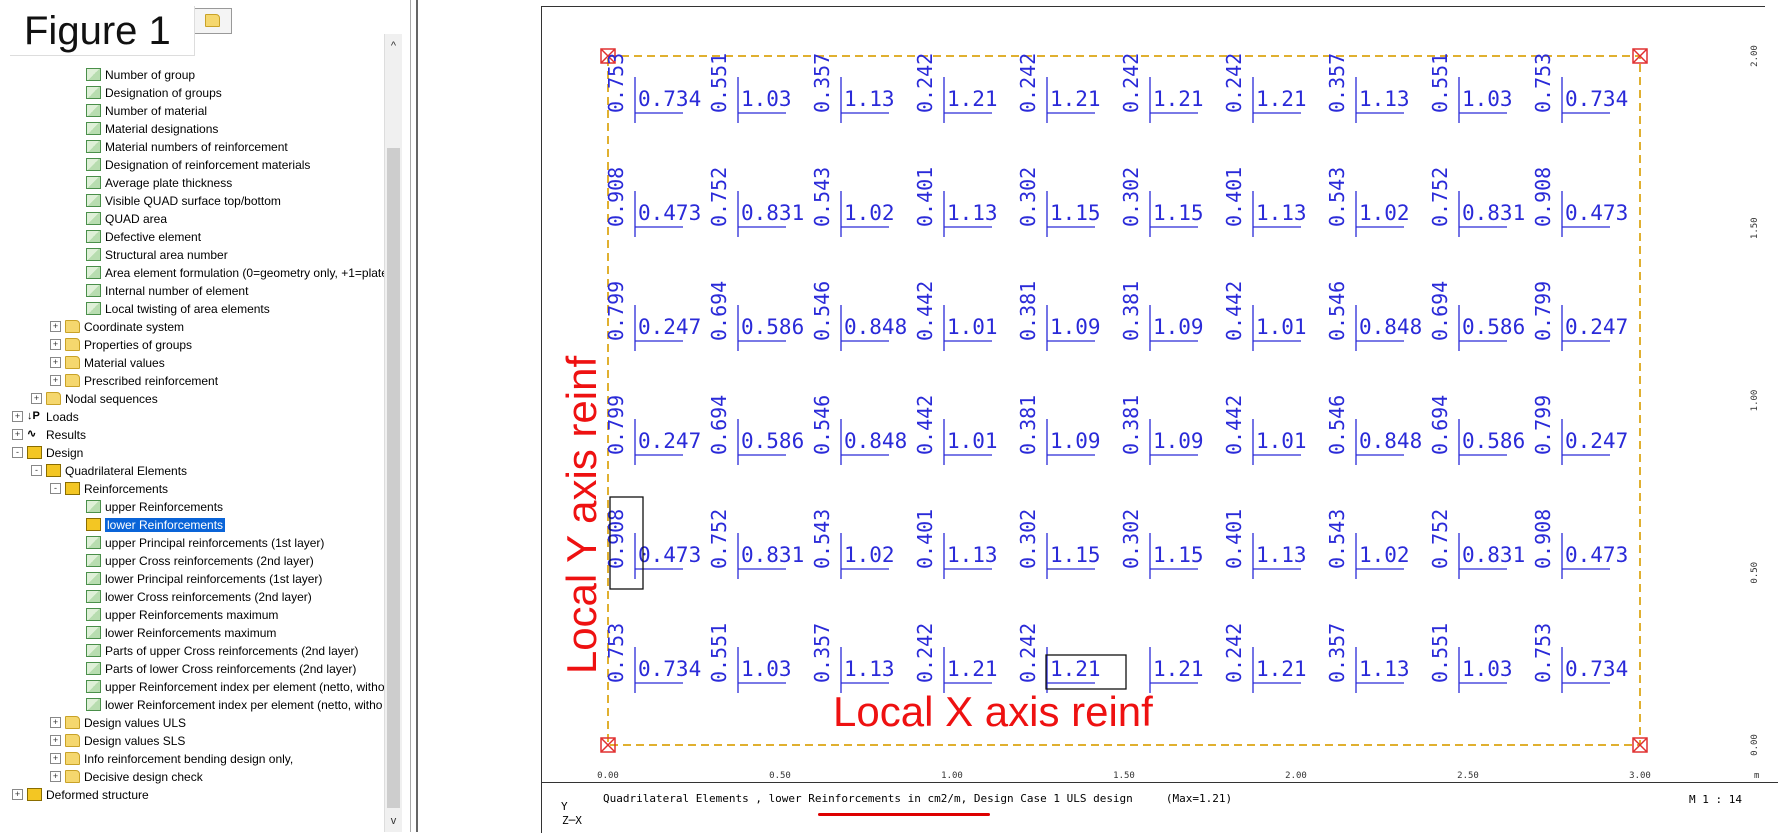  What do you see at coordinates (49, 434) in the screenshot?
I see `tree-item: + ∿ Results` at bounding box center [49, 434].